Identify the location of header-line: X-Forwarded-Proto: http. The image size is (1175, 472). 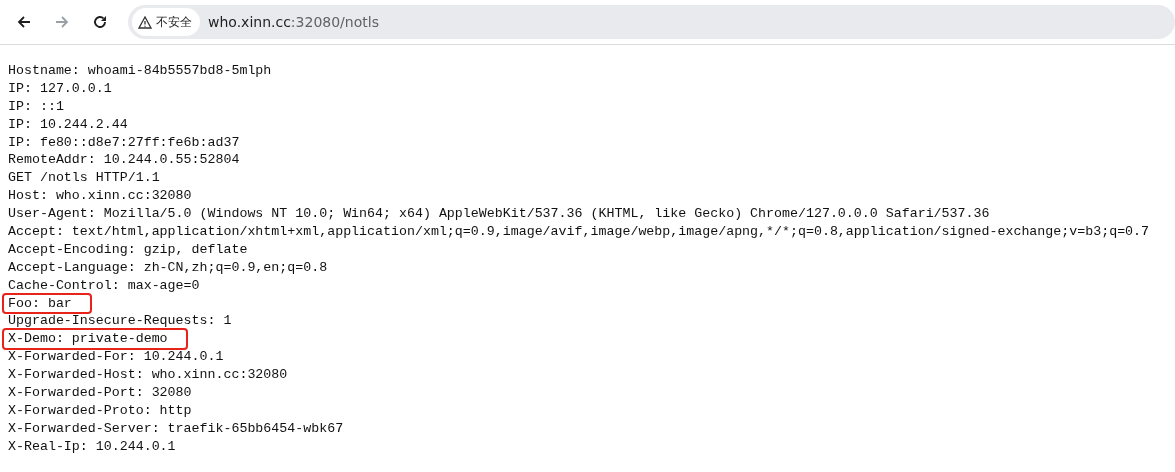
(100, 410).